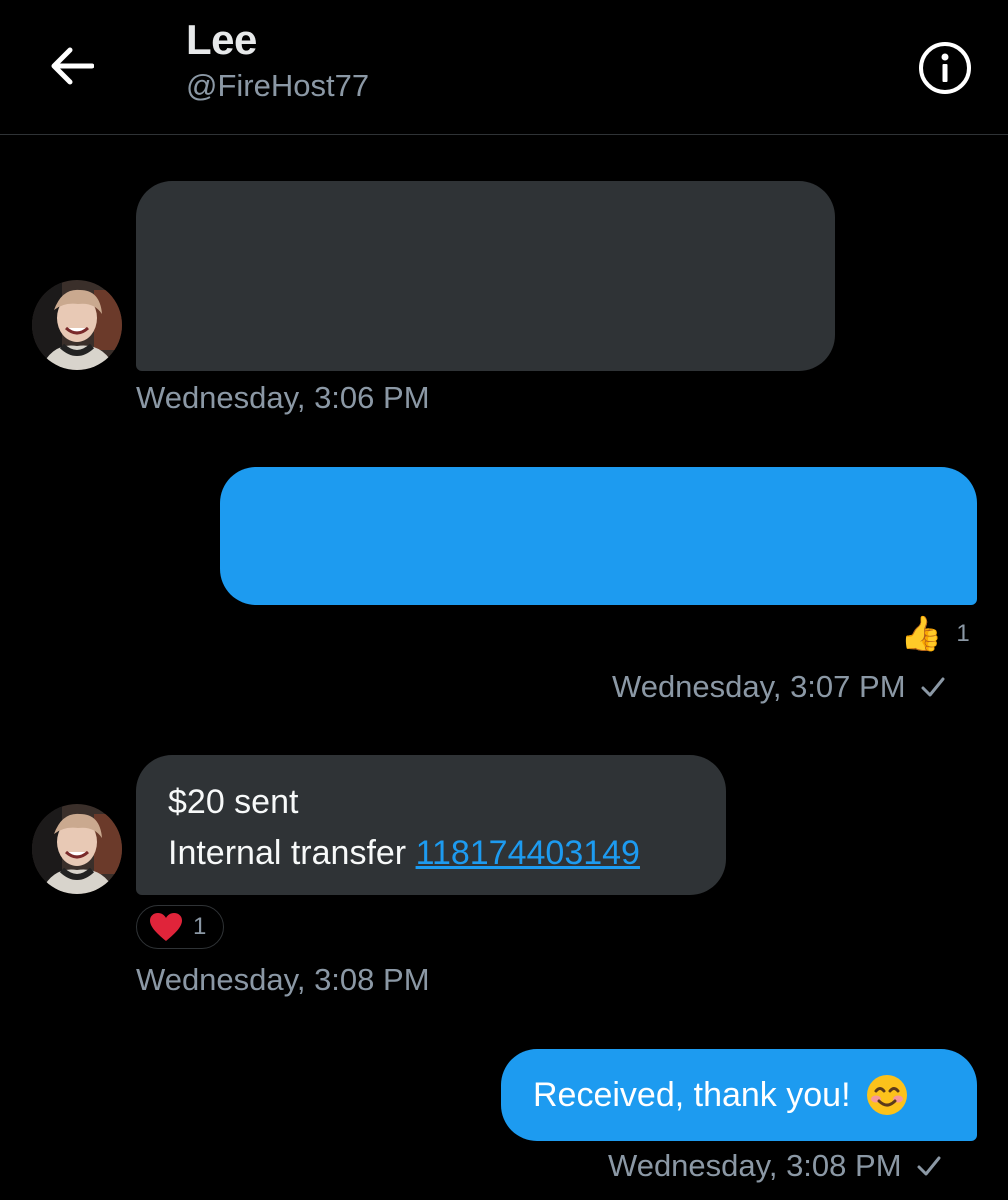 The image size is (1008, 1200). I want to click on message-bubble: Received, thank you!, so click(739, 1095).